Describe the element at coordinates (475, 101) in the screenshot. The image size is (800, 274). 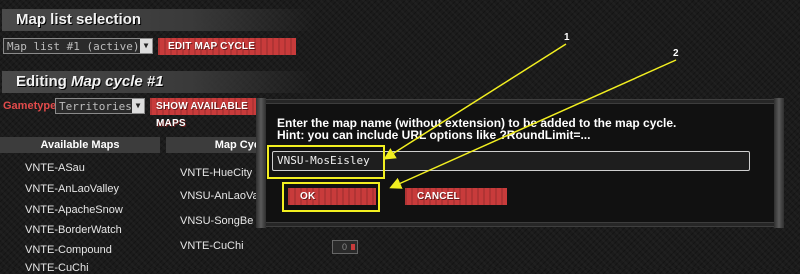
I see `callout-1-arrow` at that location.